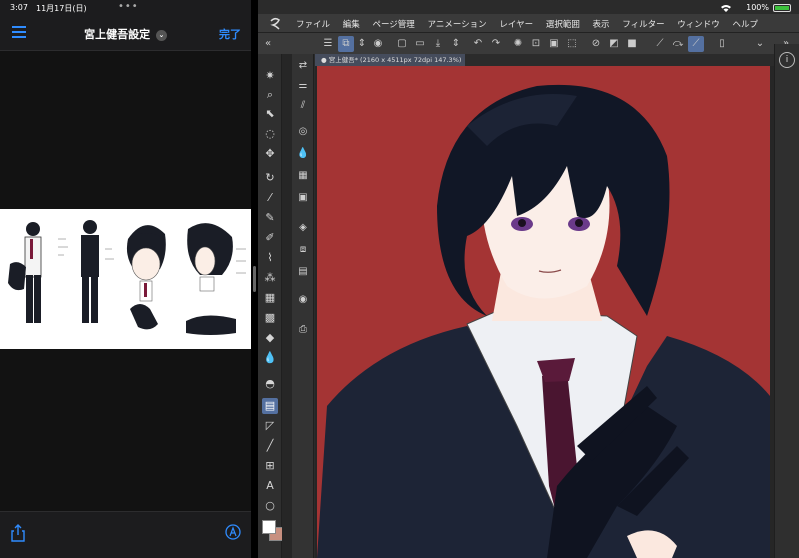  I want to click on menu-edit: 編集, so click(351, 25).